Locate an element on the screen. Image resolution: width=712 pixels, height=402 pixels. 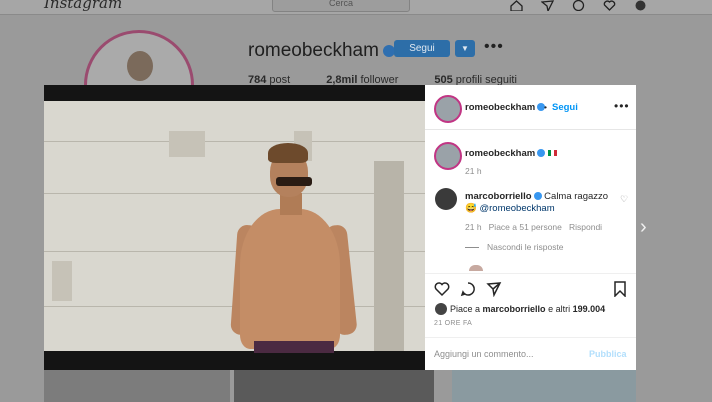
post-more-icon: ••• is located at coordinates (622, 106).